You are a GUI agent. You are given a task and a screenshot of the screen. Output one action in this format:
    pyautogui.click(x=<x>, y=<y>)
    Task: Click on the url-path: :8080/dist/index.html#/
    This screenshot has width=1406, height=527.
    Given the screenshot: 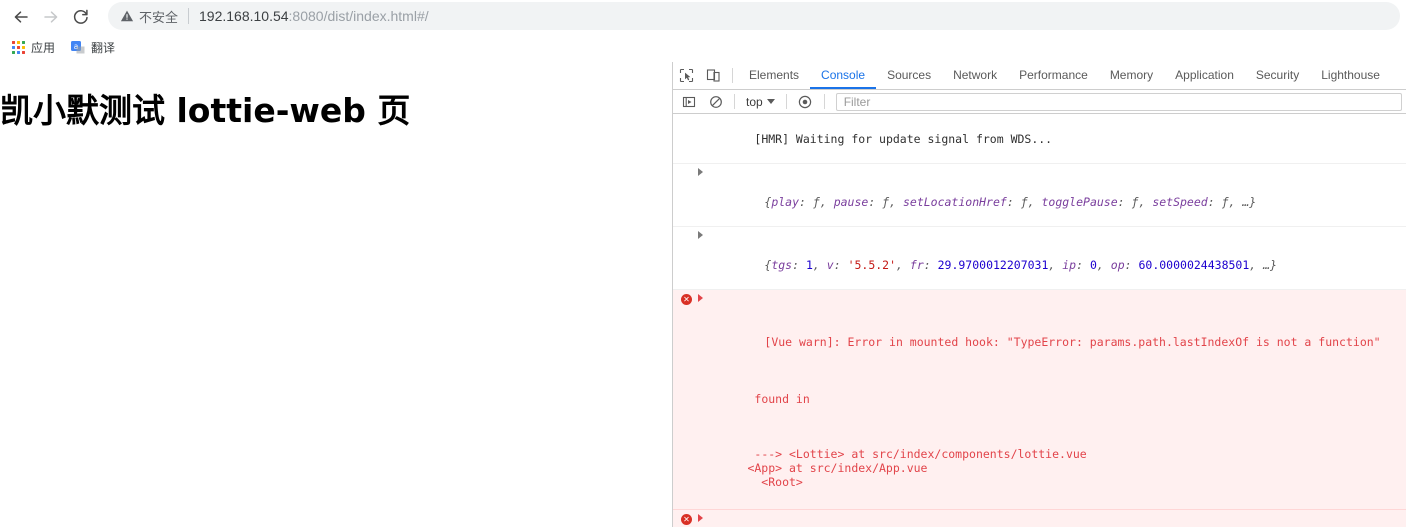 What is the action you would take?
    pyautogui.click(x=358, y=16)
    